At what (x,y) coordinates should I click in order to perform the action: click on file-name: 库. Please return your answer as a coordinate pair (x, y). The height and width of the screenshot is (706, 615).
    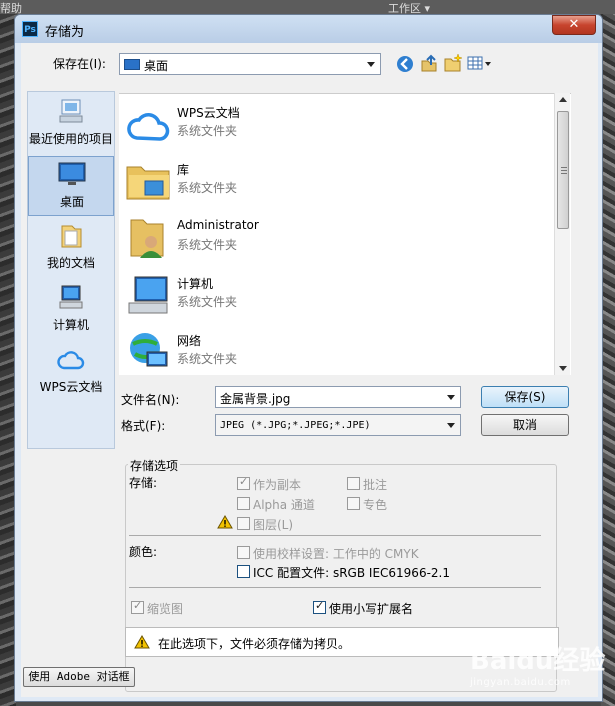
    Looking at the image, I should click on (183, 170).